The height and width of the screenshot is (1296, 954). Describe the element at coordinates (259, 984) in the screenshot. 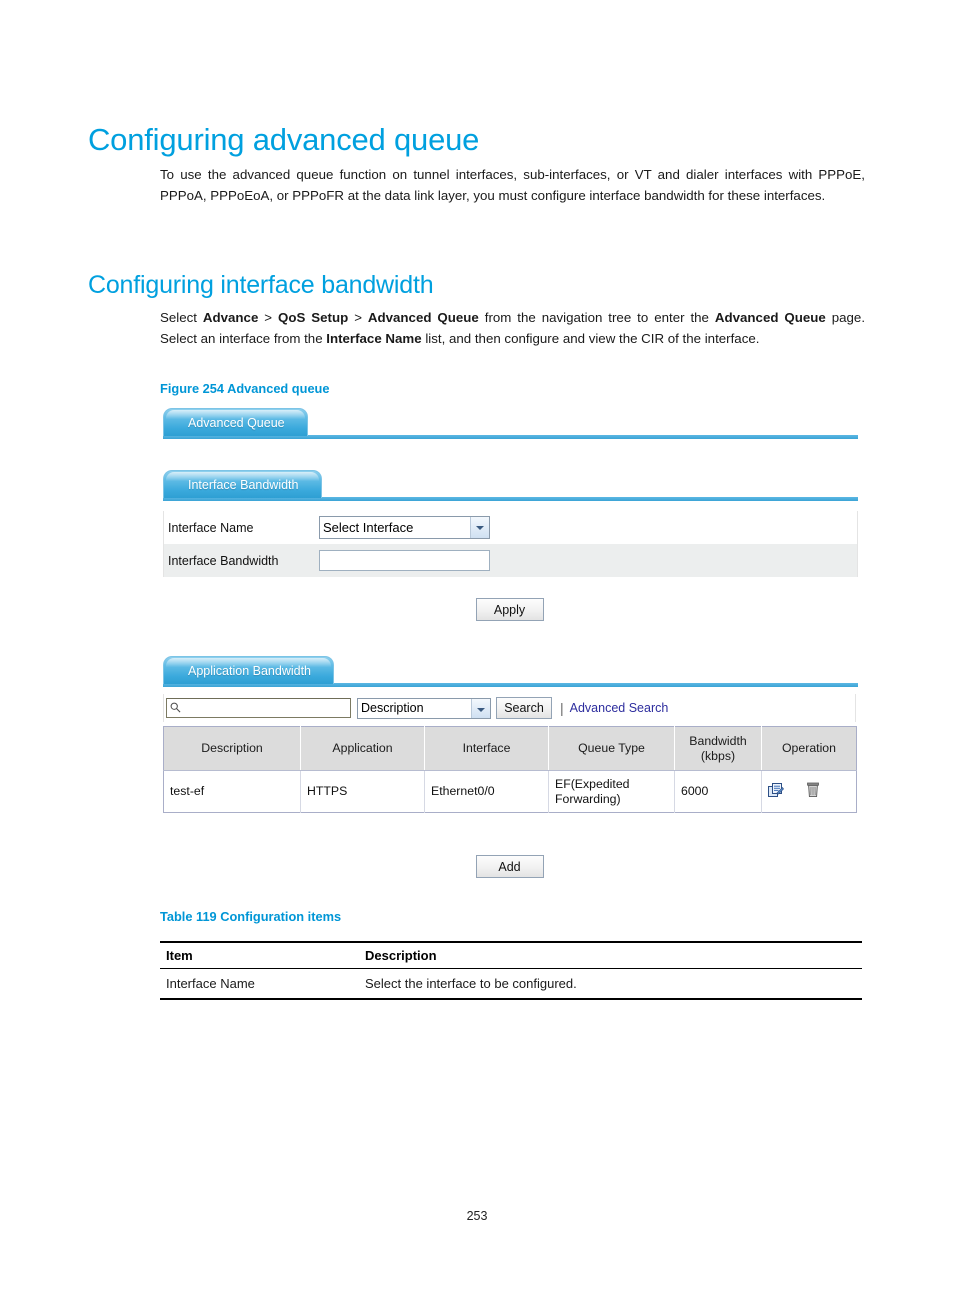

I see `doc-cell-item: Interface Name` at that location.